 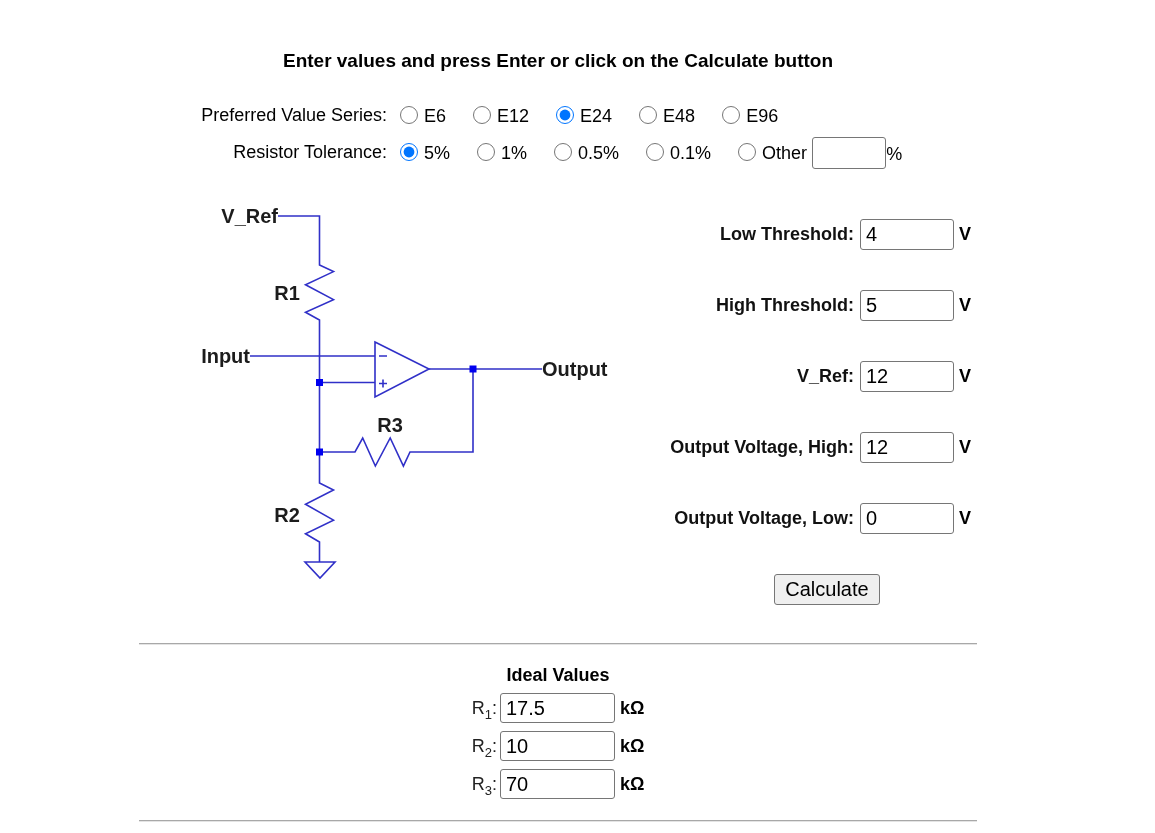 I want to click on field-label: Output Voltage, Low:, so click(x=764, y=518).